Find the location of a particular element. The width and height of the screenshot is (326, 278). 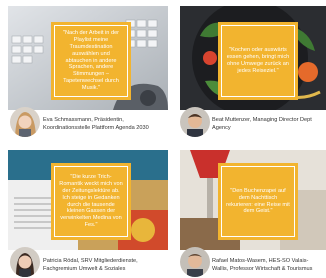

caption-4-role: Wallis, Professor Wirtschaft & Tourismus is located at coordinates (262, 269).